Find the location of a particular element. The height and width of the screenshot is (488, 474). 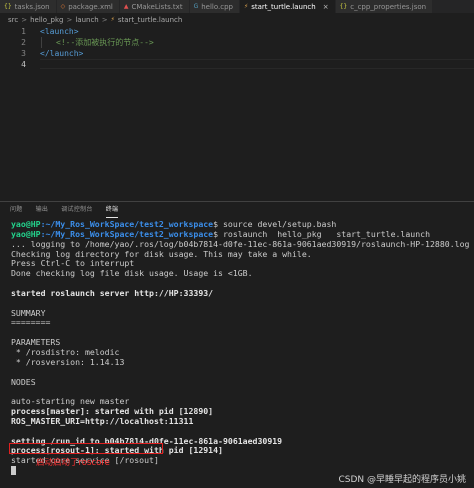

breadcrumb-item: start_turtle.launch is located at coordinates (150, 20).